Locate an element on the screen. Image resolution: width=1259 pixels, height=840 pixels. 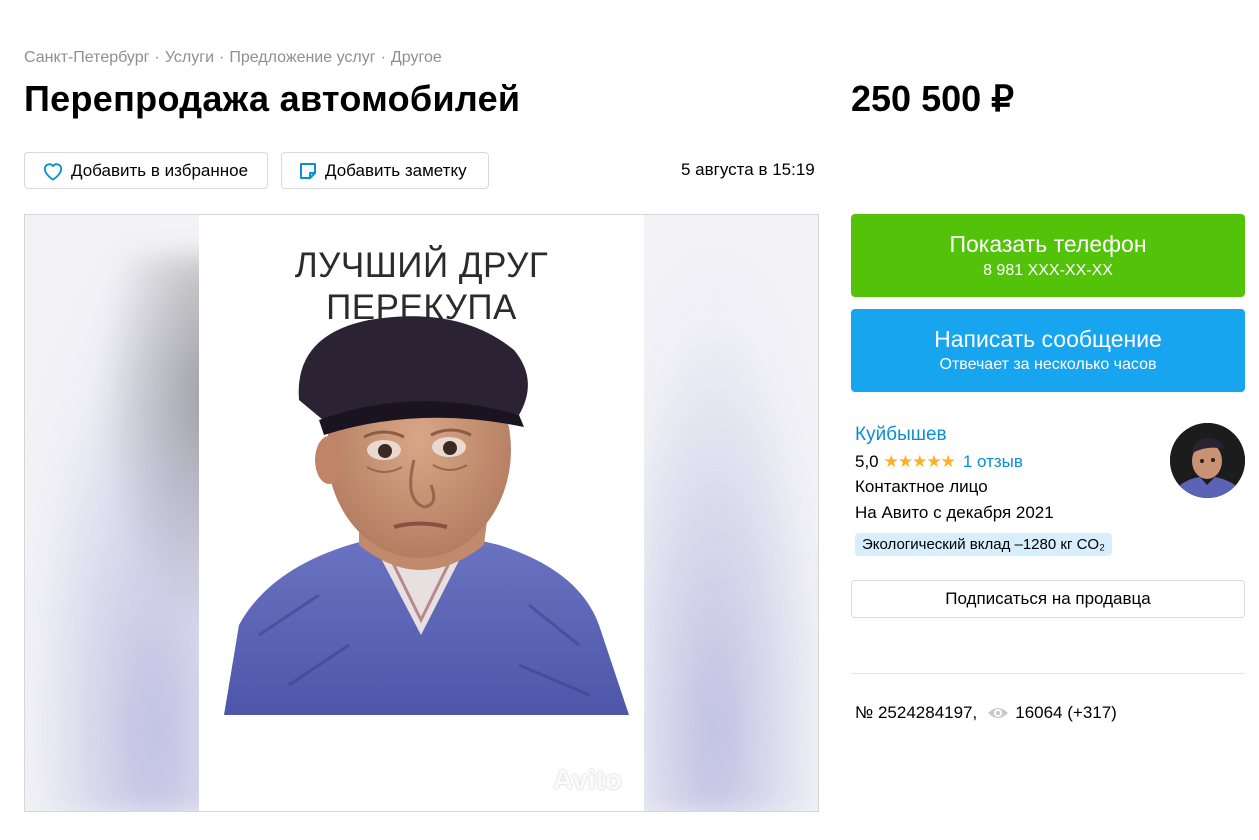
breadcrumb-services: Услуги is located at coordinates (189, 58).